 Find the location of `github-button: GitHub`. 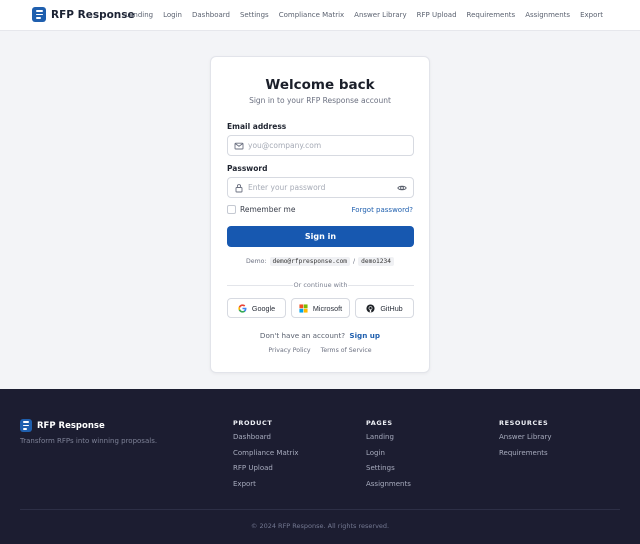

github-button: GitHub is located at coordinates (384, 308).